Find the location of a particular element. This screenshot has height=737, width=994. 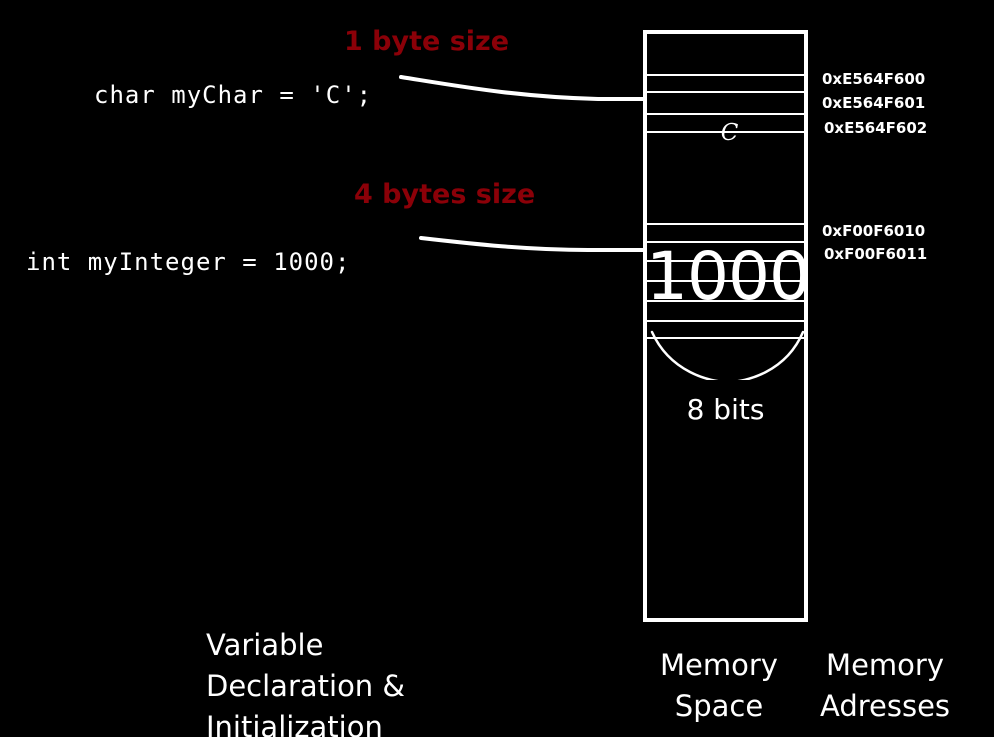

caption-variable-line-1: Variable is located at coordinates (265, 645).